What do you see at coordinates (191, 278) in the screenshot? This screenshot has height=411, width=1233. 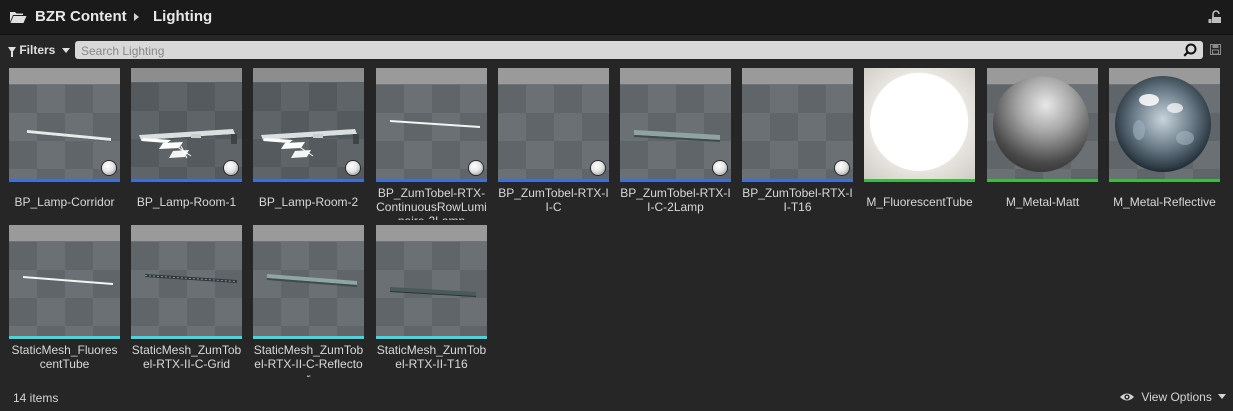 I see `grid-bar-preview` at bounding box center [191, 278].